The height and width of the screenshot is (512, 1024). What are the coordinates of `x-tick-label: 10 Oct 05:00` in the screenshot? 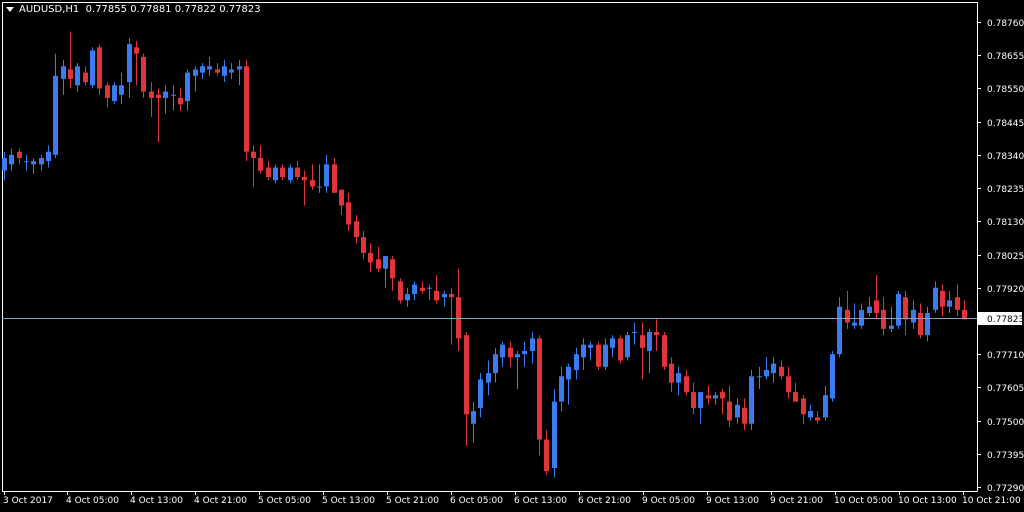 It's located at (863, 501).